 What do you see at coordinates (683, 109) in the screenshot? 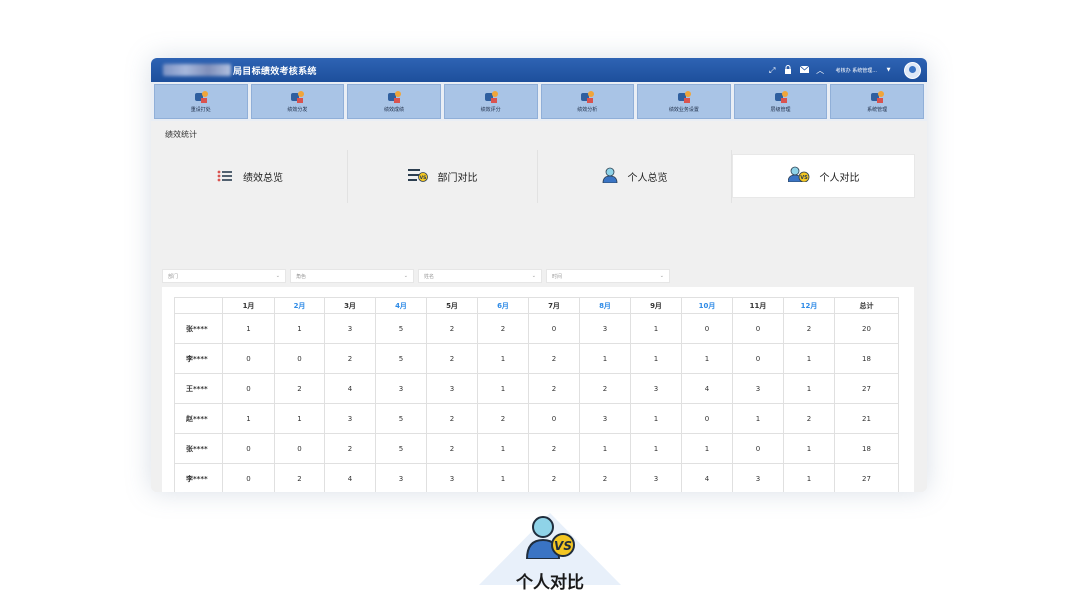
I see `menu-item-label: 绩效业务设置` at bounding box center [683, 109].